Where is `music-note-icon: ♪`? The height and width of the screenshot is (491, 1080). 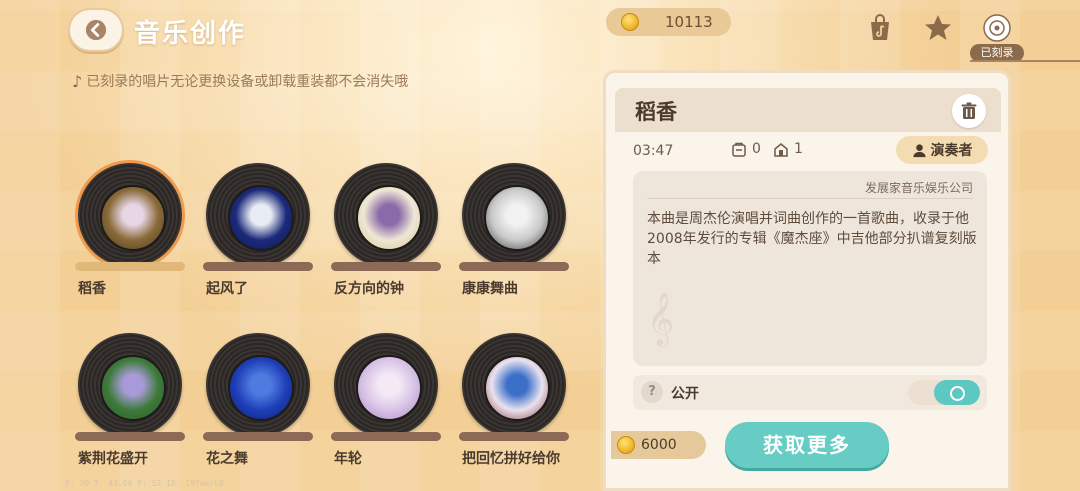 music-note-icon: ♪ is located at coordinates (77, 81).